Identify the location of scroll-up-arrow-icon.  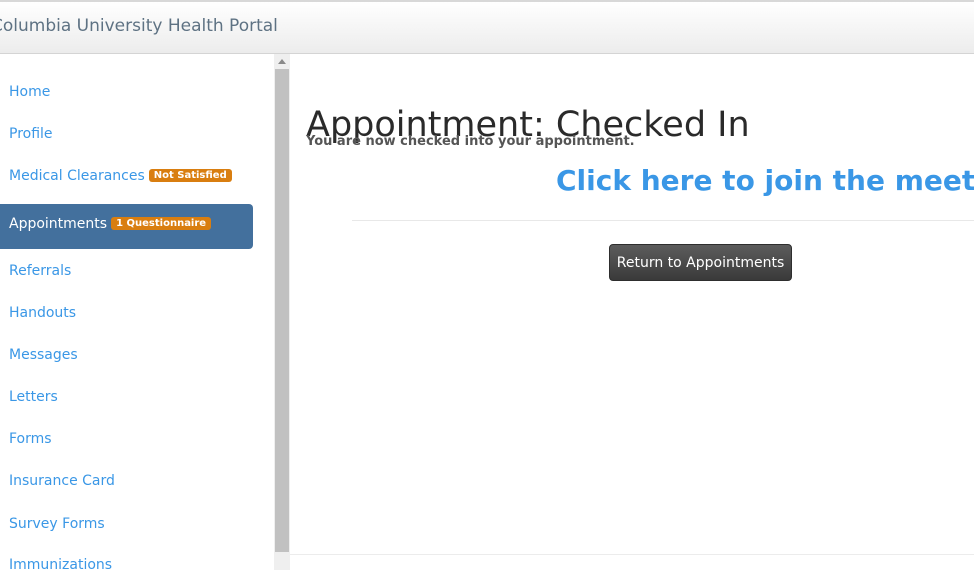
(282, 61).